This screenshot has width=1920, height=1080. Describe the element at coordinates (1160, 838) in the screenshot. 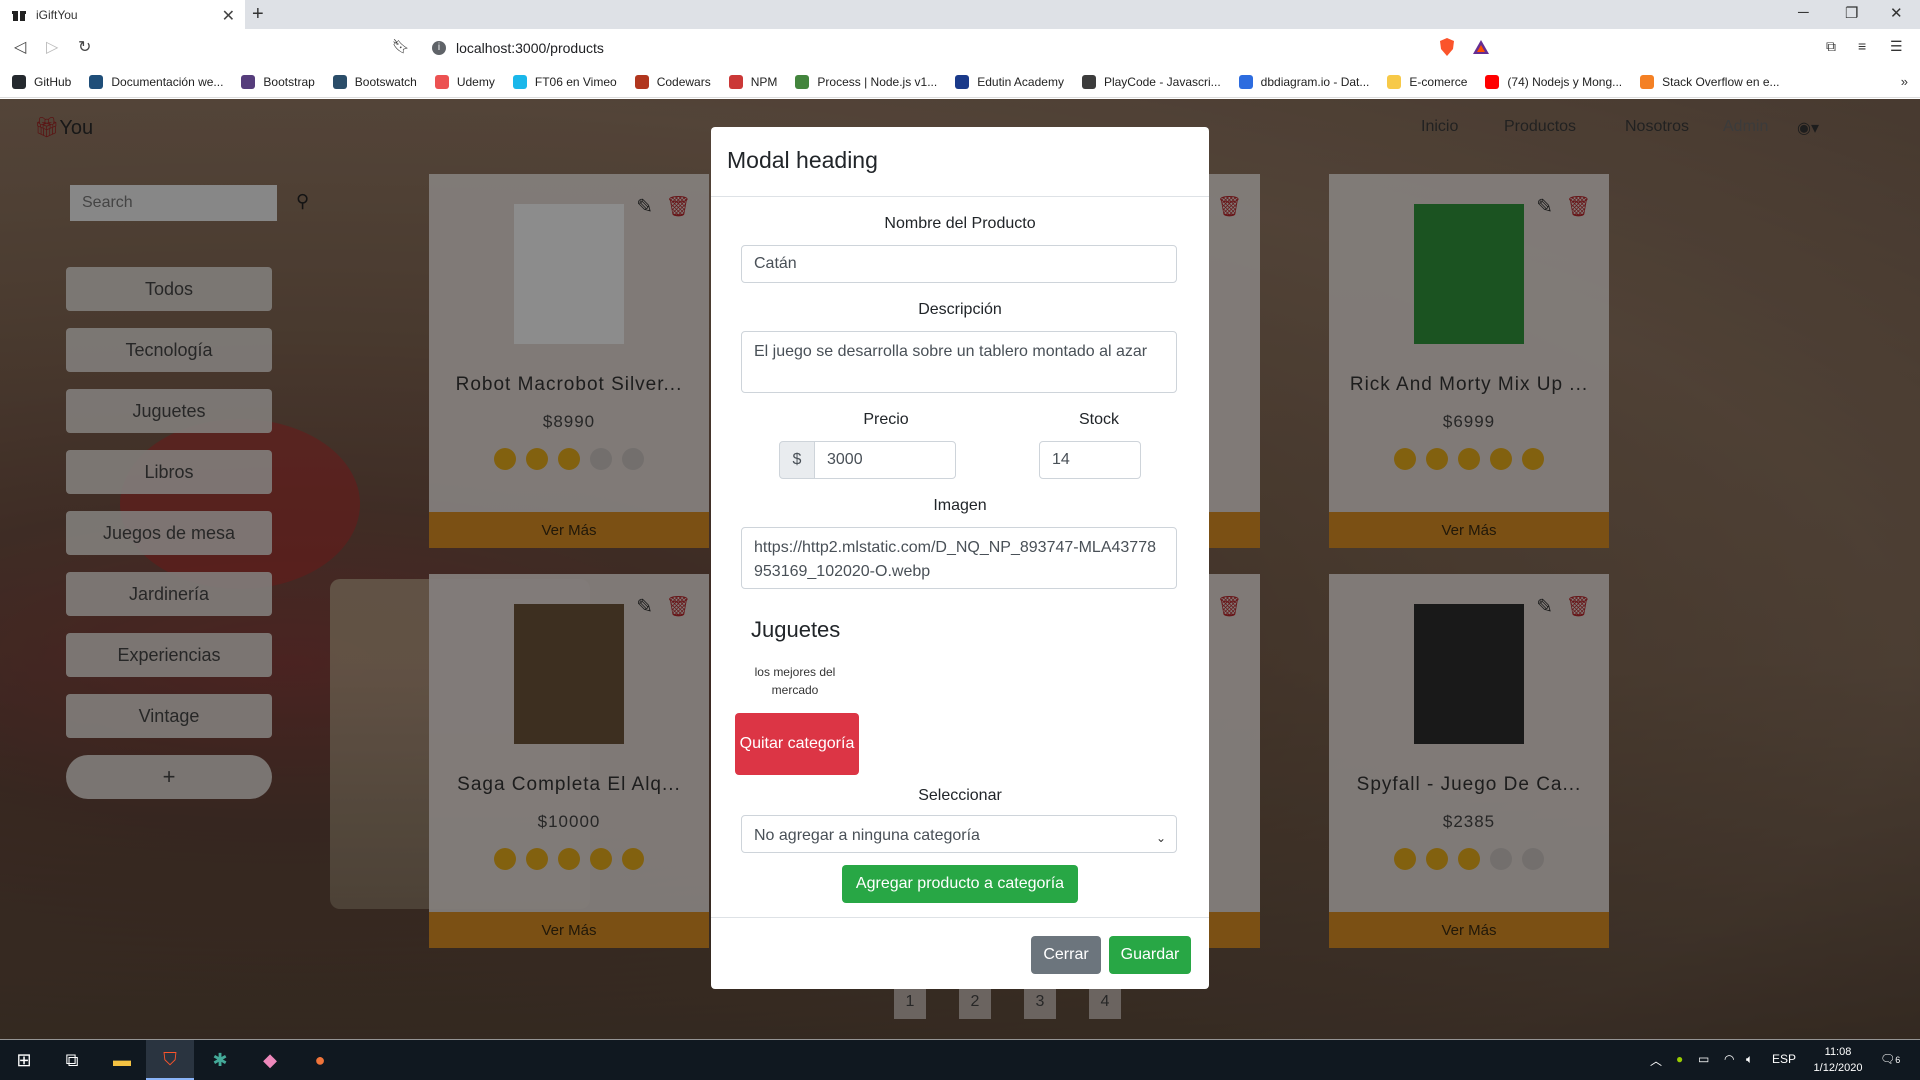

I see `chevron-down-icon: ⌄` at that location.